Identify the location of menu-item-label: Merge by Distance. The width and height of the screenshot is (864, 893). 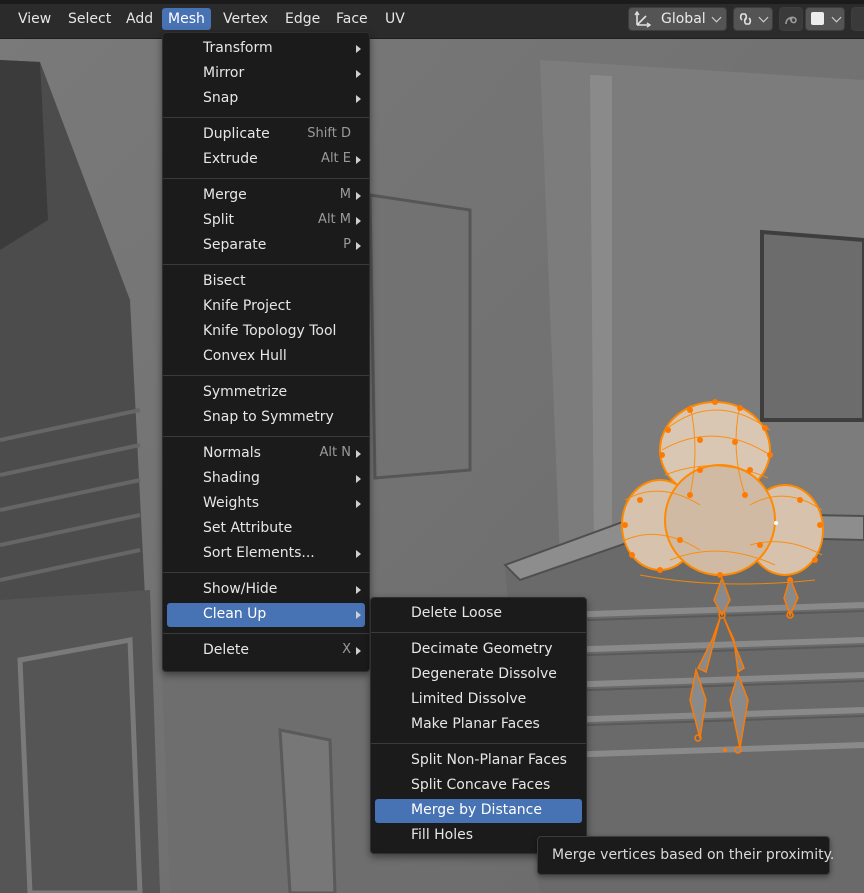
(476, 810).